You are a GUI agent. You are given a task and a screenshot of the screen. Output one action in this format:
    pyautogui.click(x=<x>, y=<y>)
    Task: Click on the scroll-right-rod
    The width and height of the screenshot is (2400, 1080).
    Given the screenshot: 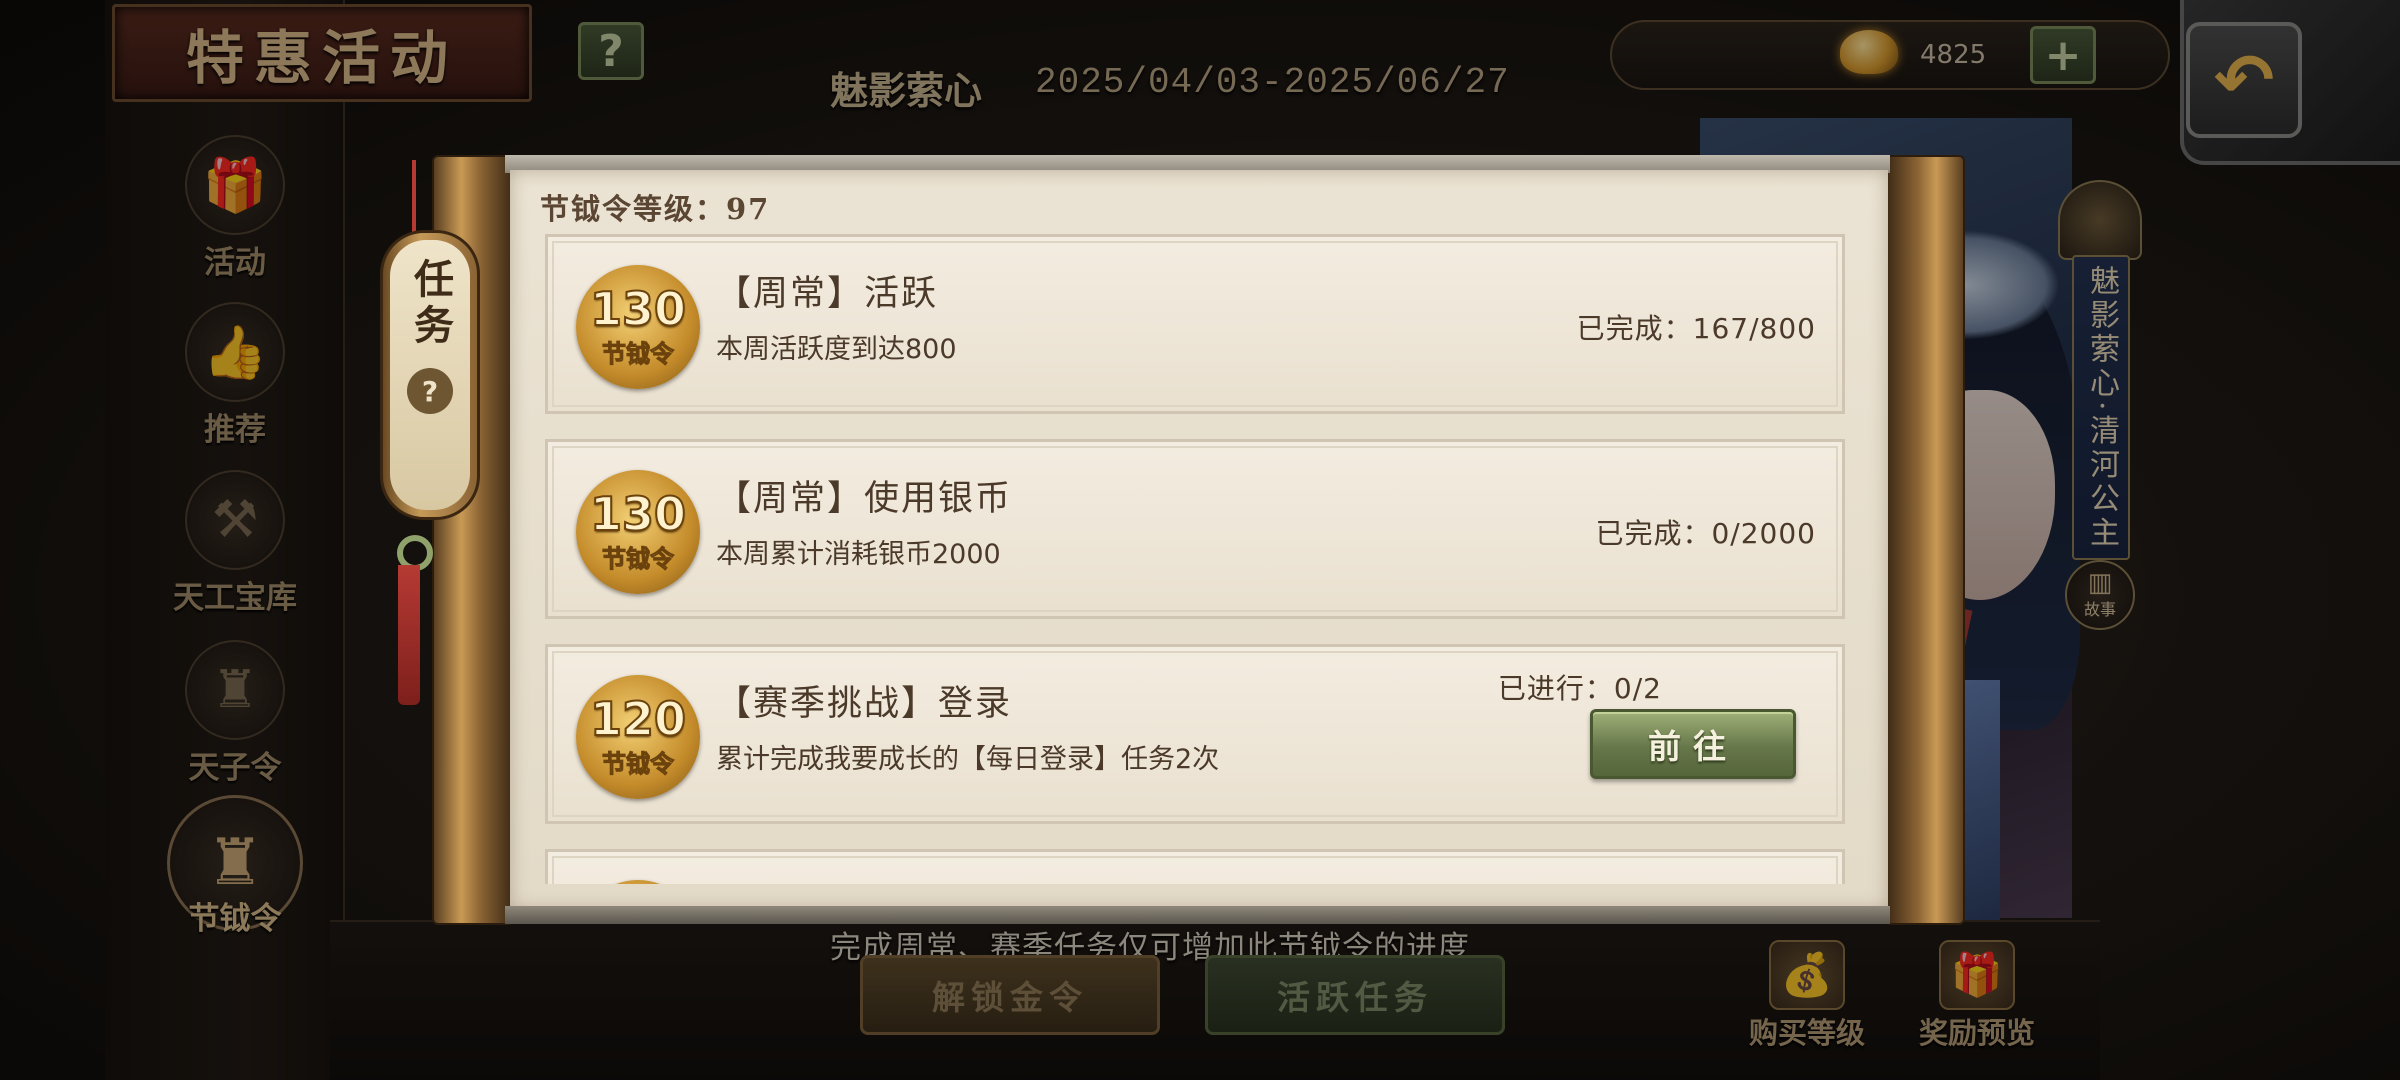 What is the action you would take?
    pyautogui.click(x=1925, y=540)
    